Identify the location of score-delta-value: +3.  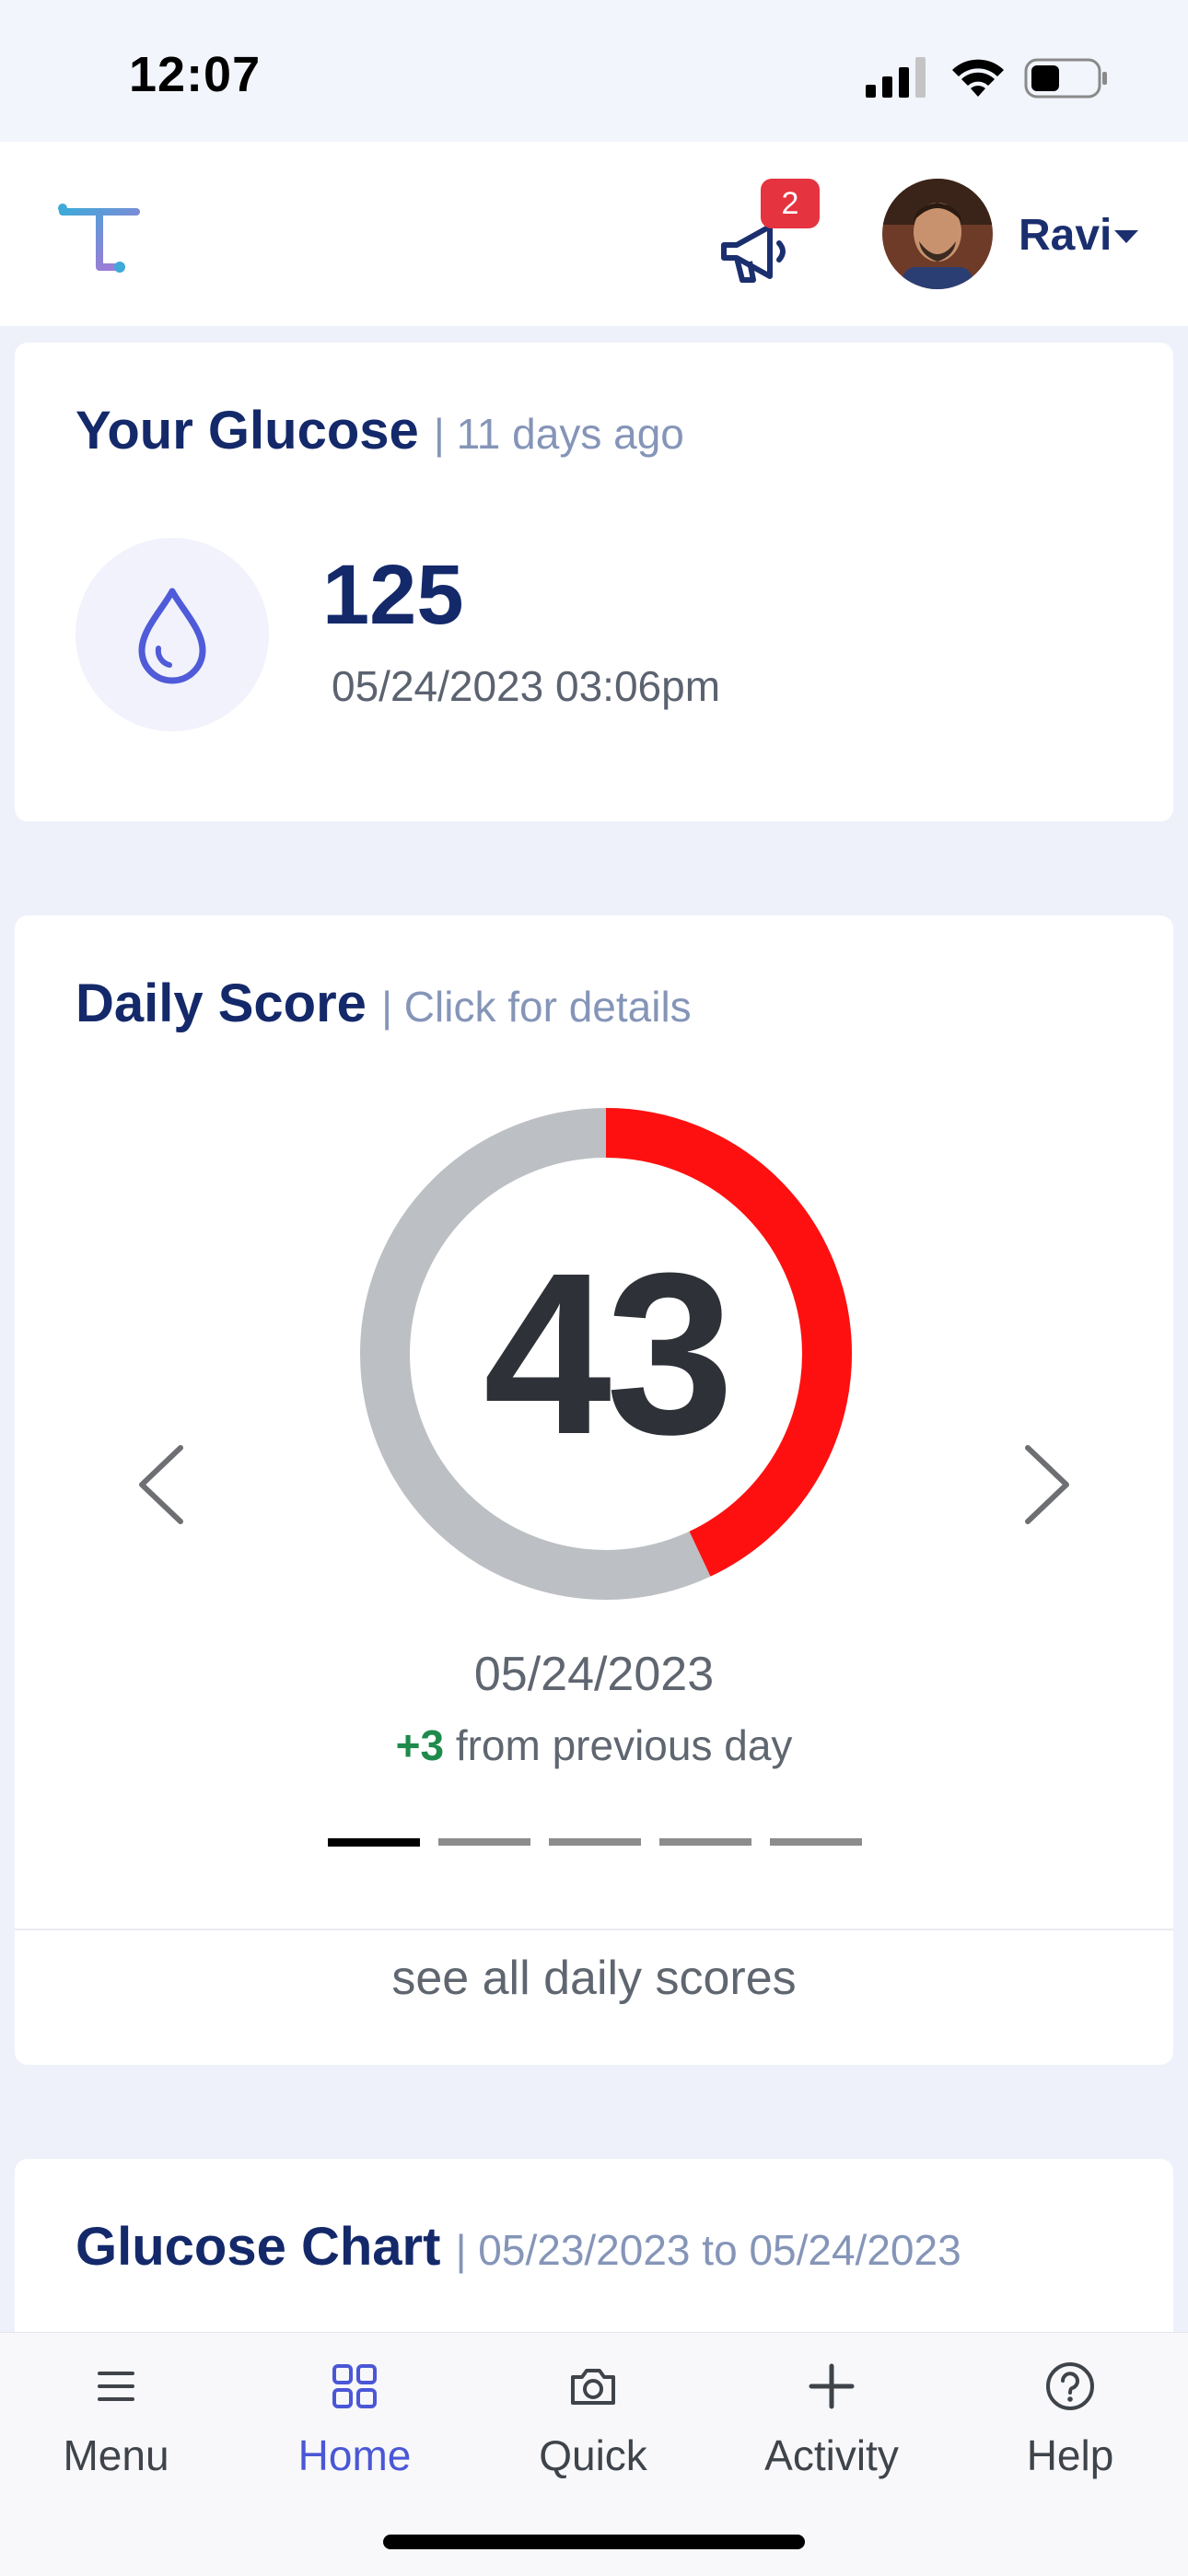
(420, 1745).